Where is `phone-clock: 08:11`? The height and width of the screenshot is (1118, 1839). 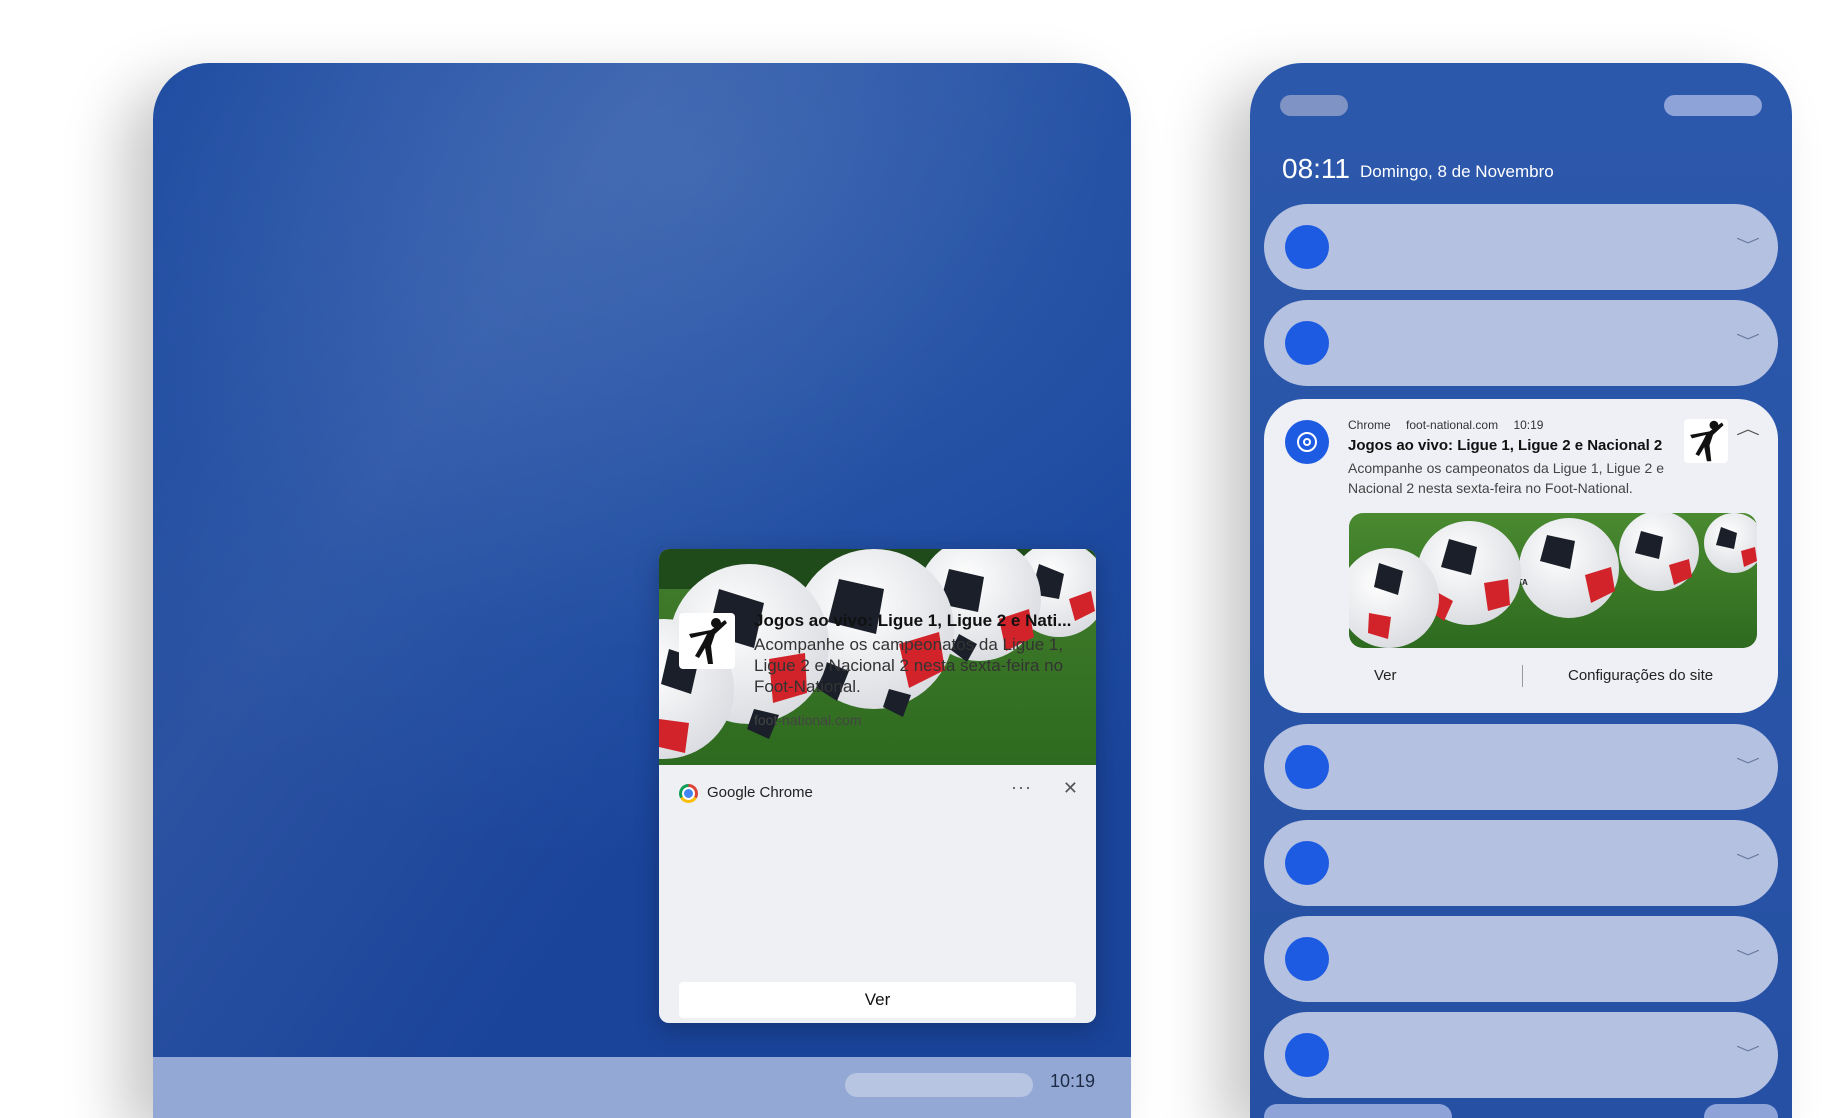 phone-clock: 08:11 is located at coordinates (1316, 168).